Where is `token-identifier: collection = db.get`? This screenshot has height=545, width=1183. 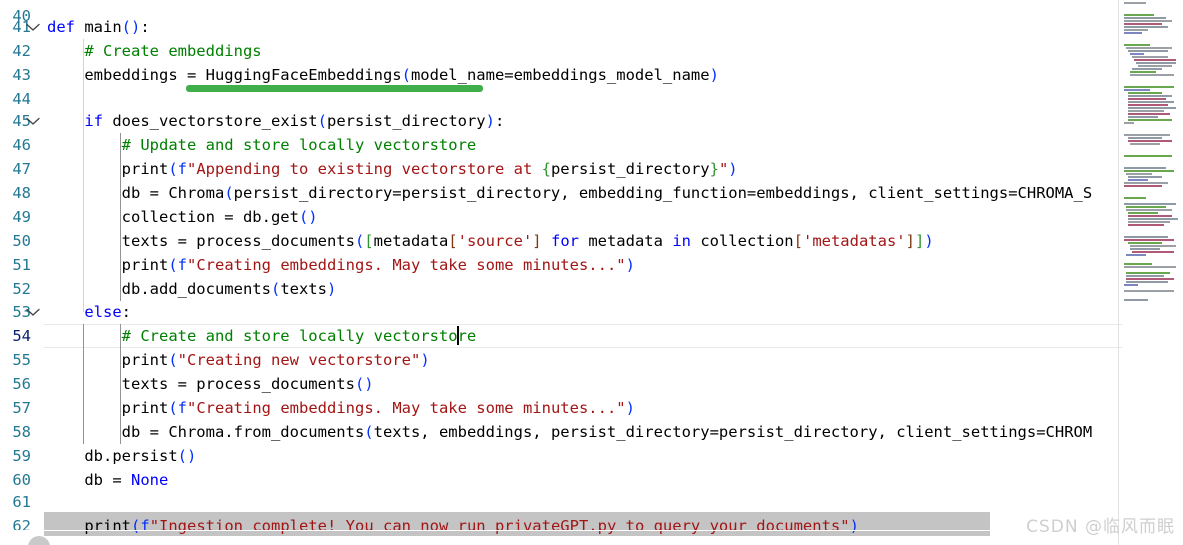 token-identifier: collection = db.get is located at coordinates (210, 217).